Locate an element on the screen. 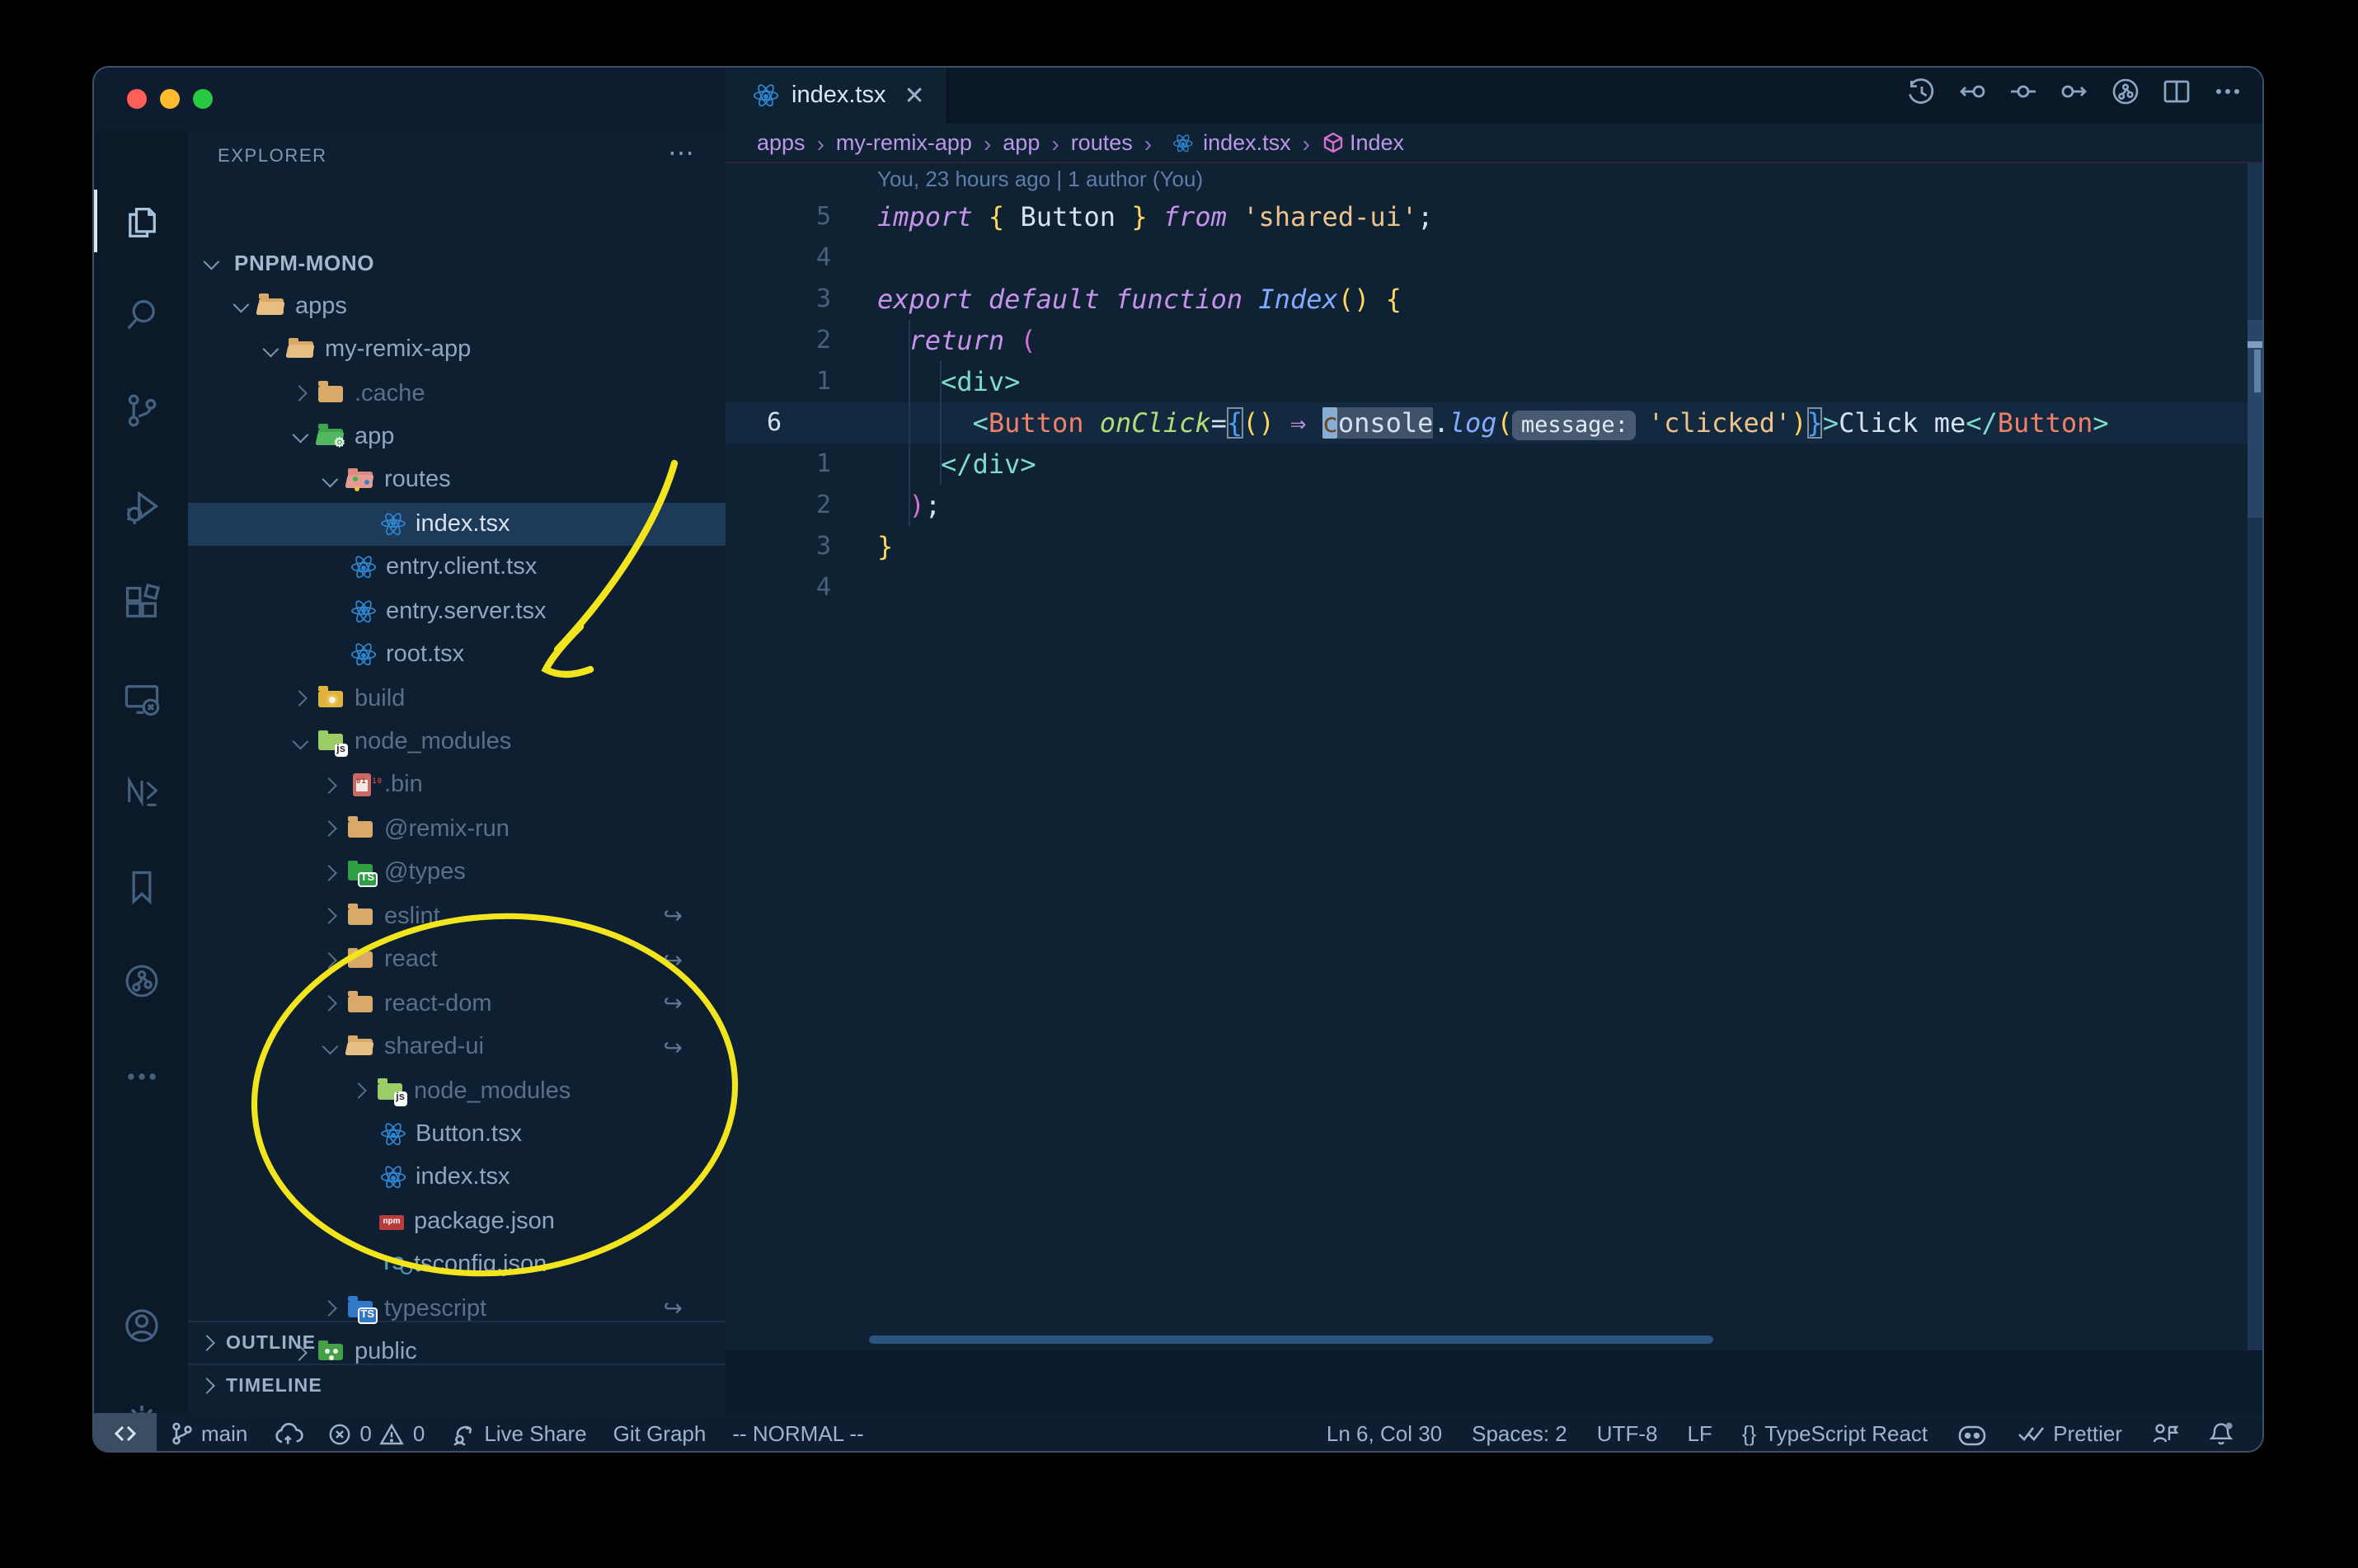 The height and width of the screenshot is (1568, 2358). code-line: 5 import { Button } from 'shared-ui'; is located at coordinates (1494, 216).